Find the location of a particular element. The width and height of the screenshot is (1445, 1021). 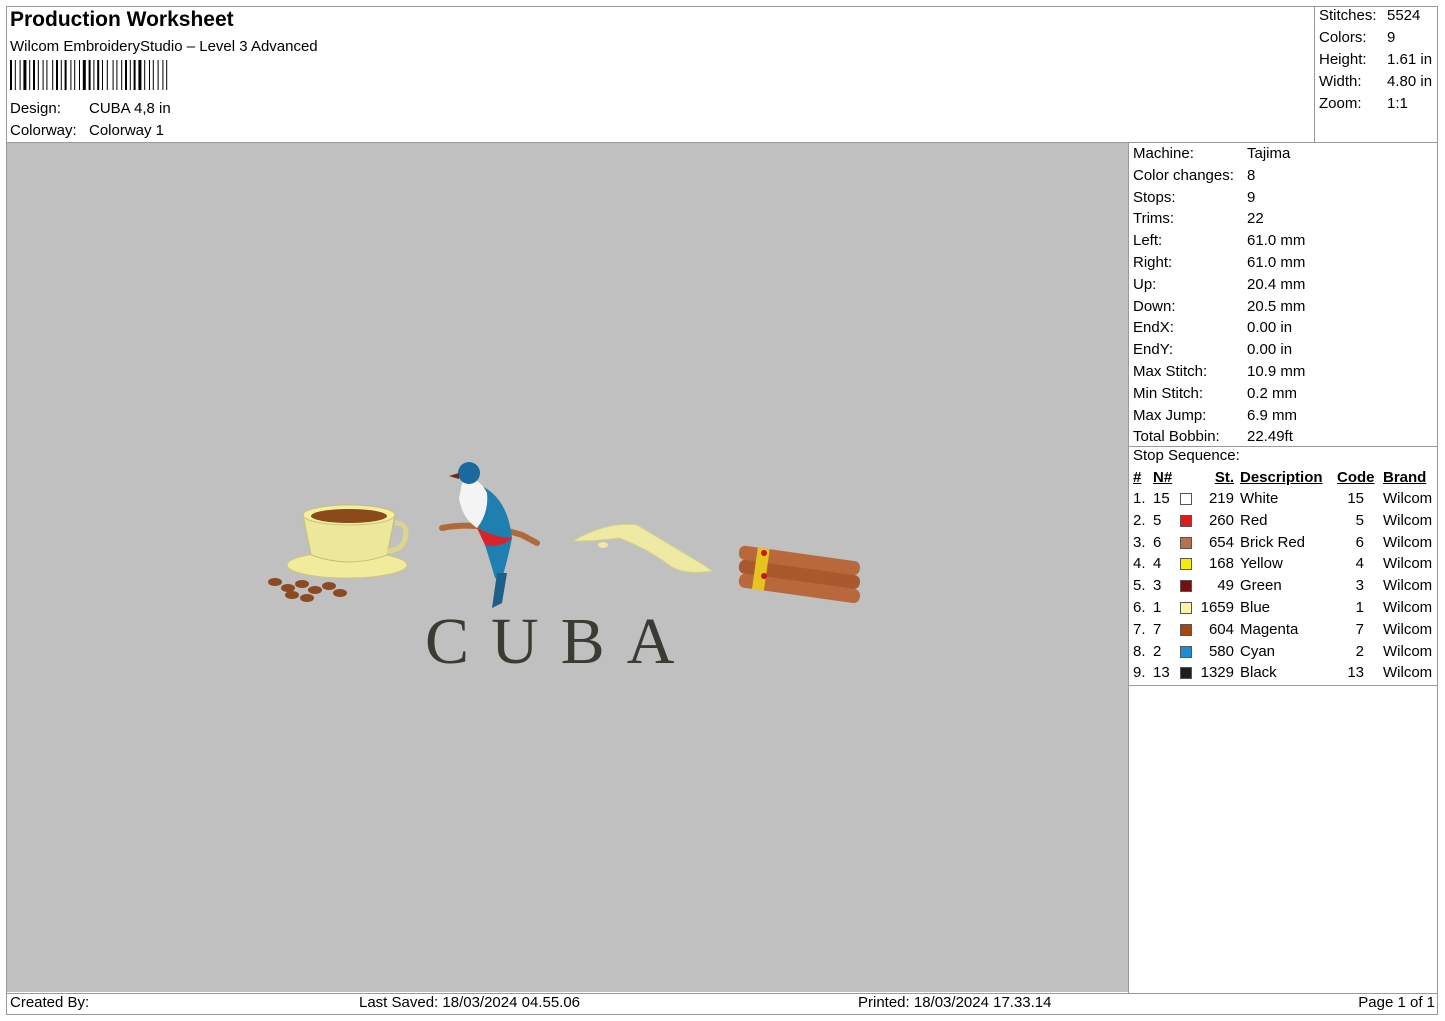

spec-value: 61.0 mm is located at coordinates (1276, 262).